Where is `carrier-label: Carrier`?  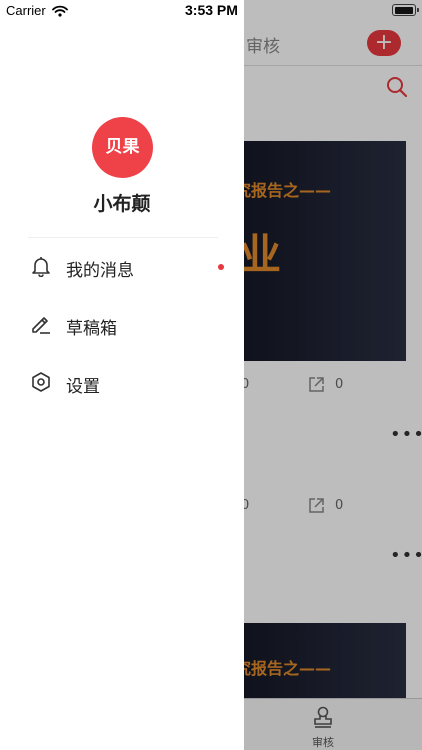 carrier-label: Carrier is located at coordinates (26, 10).